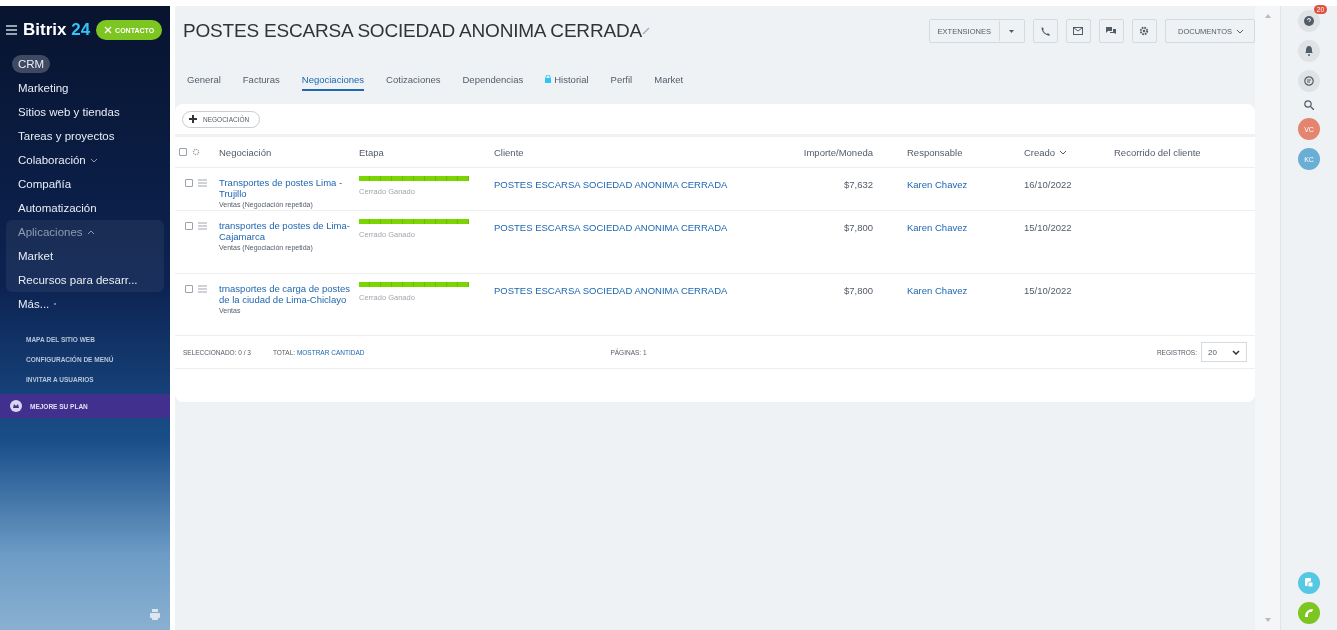  What do you see at coordinates (285, 294) in the screenshot?
I see `deal-link: trnasportes de carga de postes de la ciudad de Lima-Chiclayo` at bounding box center [285, 294].